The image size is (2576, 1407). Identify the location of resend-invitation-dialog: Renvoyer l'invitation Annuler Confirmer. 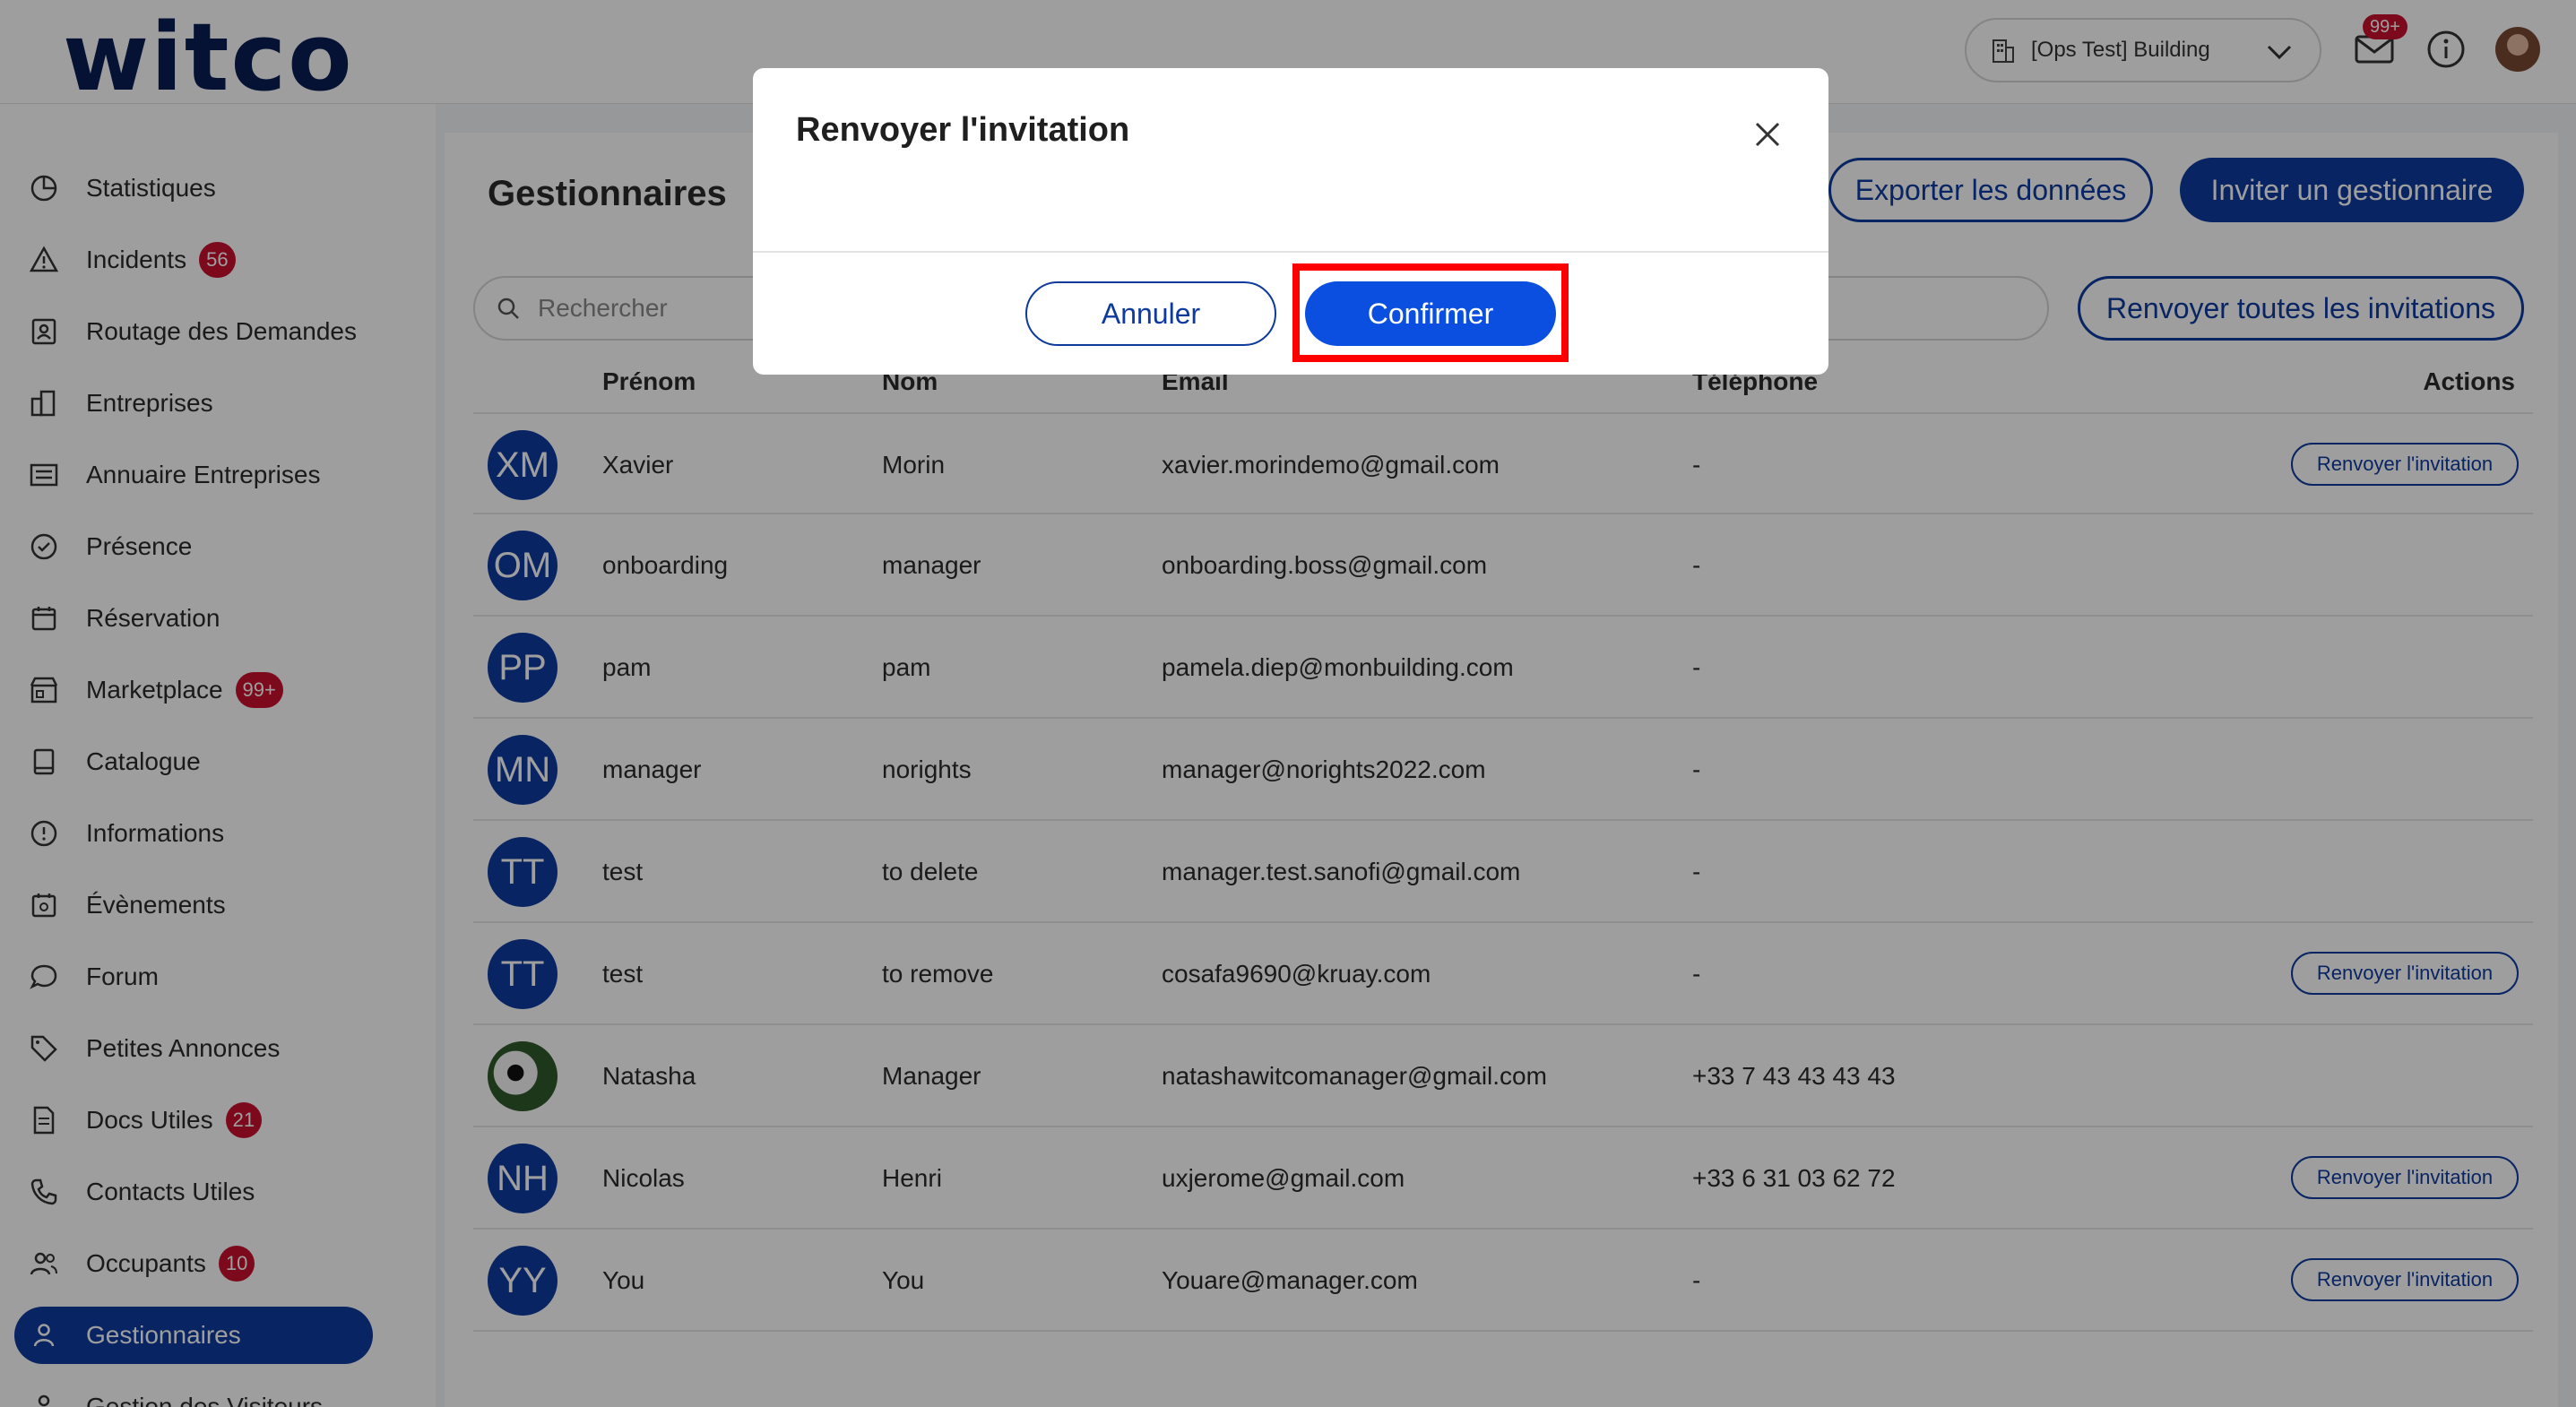
(1290, 221).